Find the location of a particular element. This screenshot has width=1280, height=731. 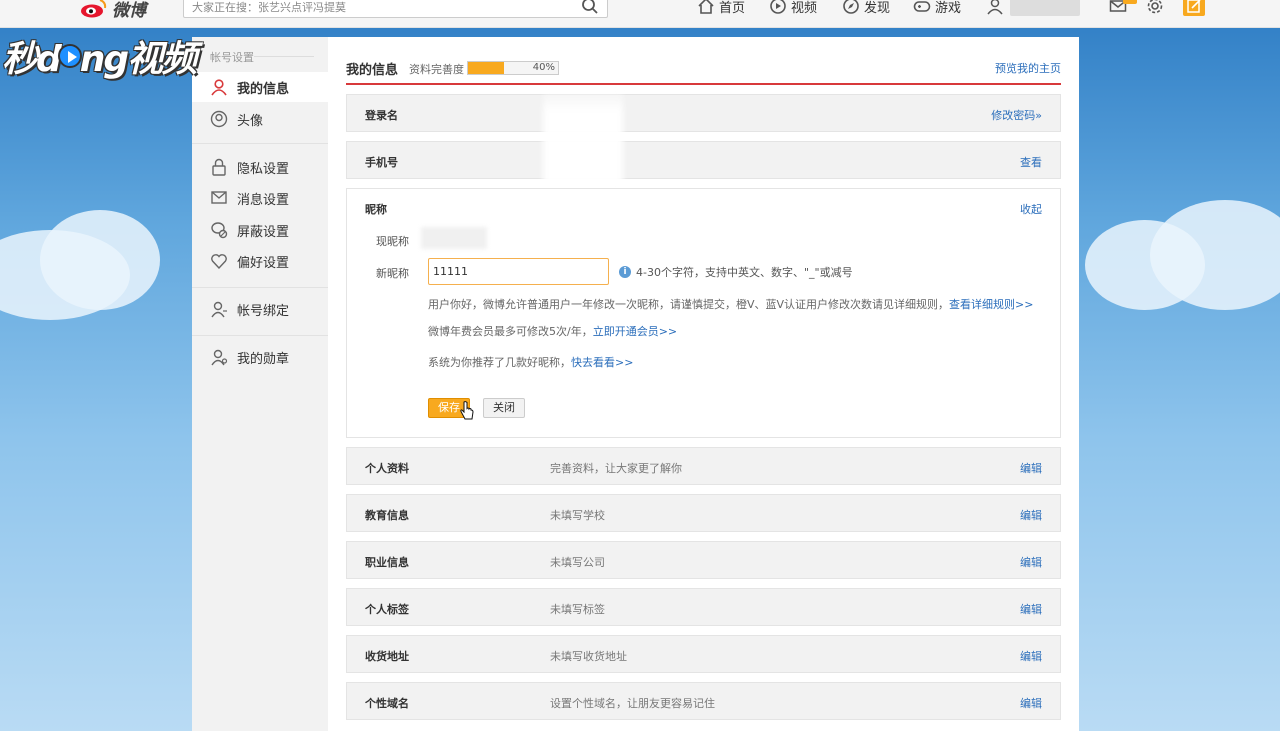

heart-icon is located at coordinates (219, 262).